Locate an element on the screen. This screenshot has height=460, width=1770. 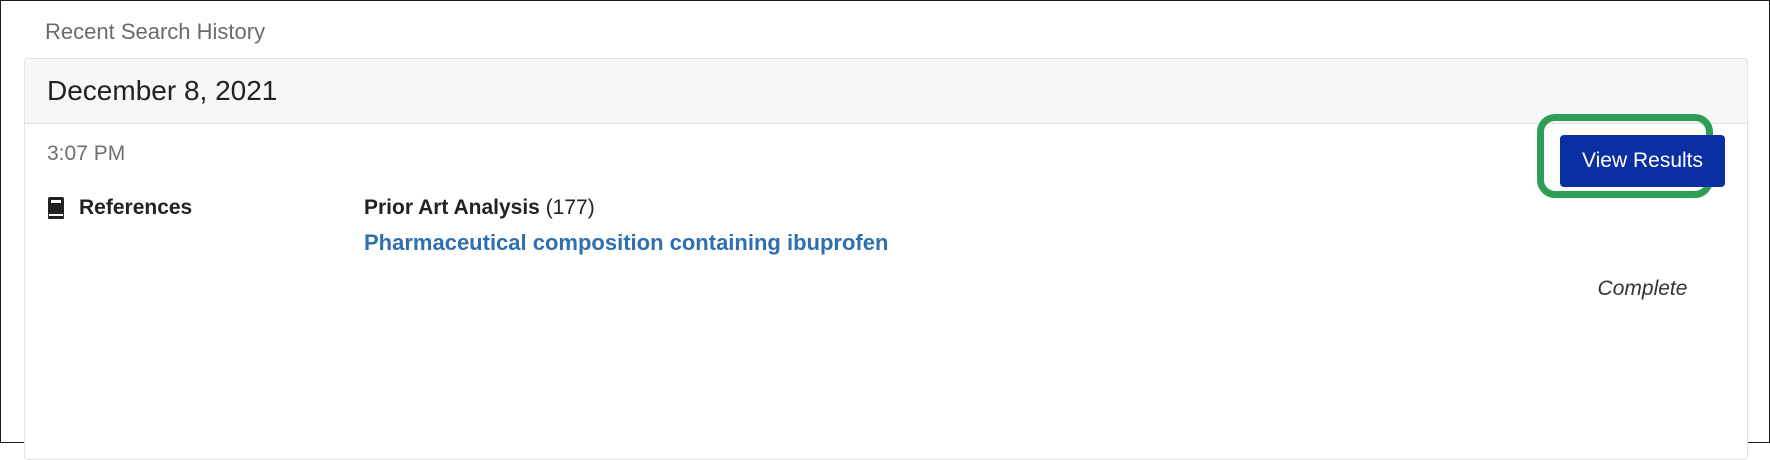
entry-type: References is located at coordinates (119, 208).